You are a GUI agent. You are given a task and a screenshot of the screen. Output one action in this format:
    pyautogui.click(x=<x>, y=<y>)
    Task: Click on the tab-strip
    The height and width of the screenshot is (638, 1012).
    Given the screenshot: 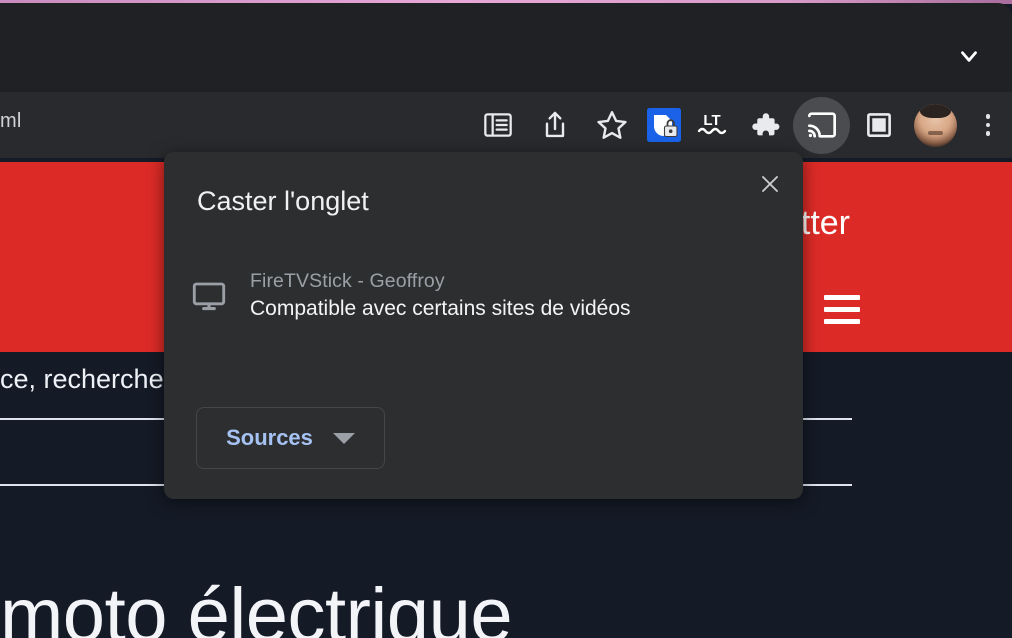 What is the action you would take?
    pyautogui.click(x=506, y=47)
    